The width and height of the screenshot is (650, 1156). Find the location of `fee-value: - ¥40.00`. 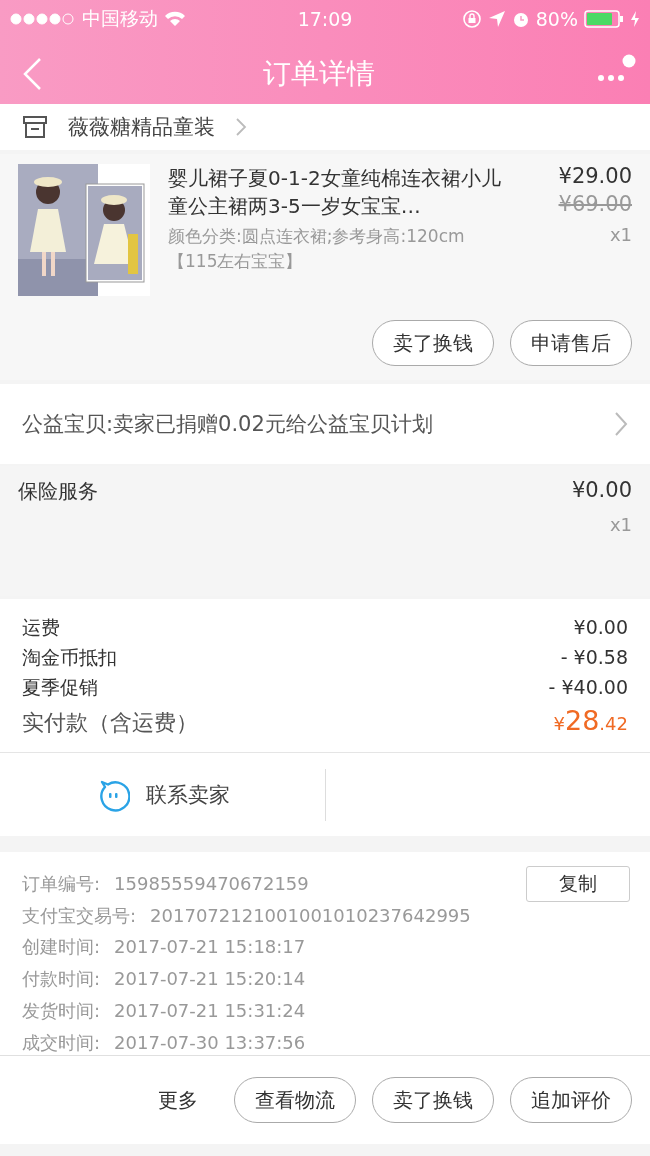

fee-value: - ¥40.00 is located at coordinates (588, 687).